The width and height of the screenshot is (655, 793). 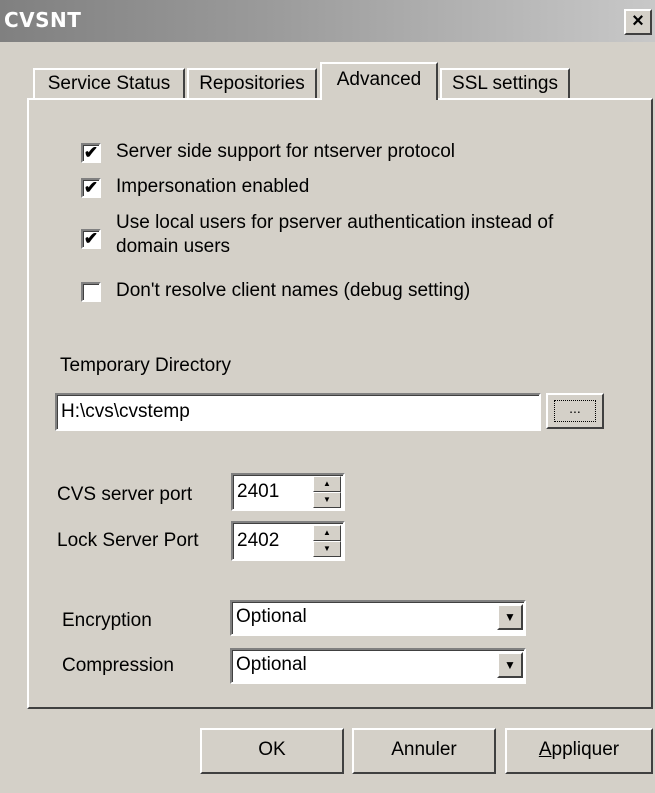 I want to click on tab-service-status: Service Status, so click(x=109, y=84).